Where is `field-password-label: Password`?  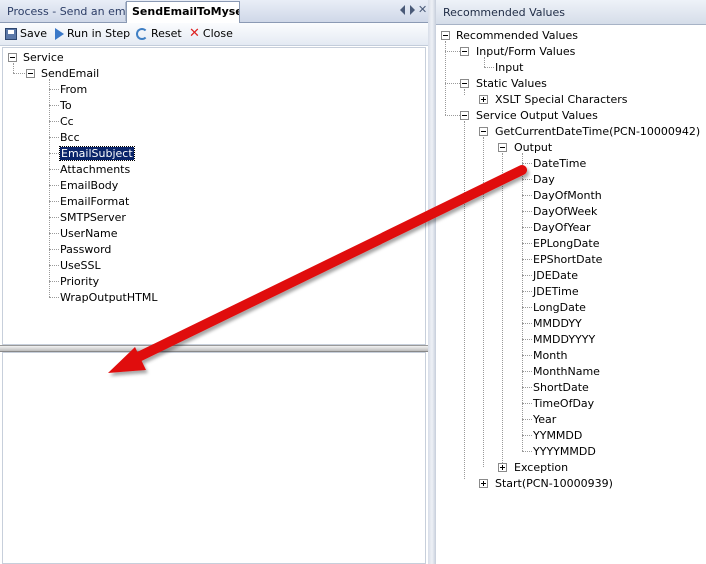 field-password-label: Password is located at coordinates (86, 249).